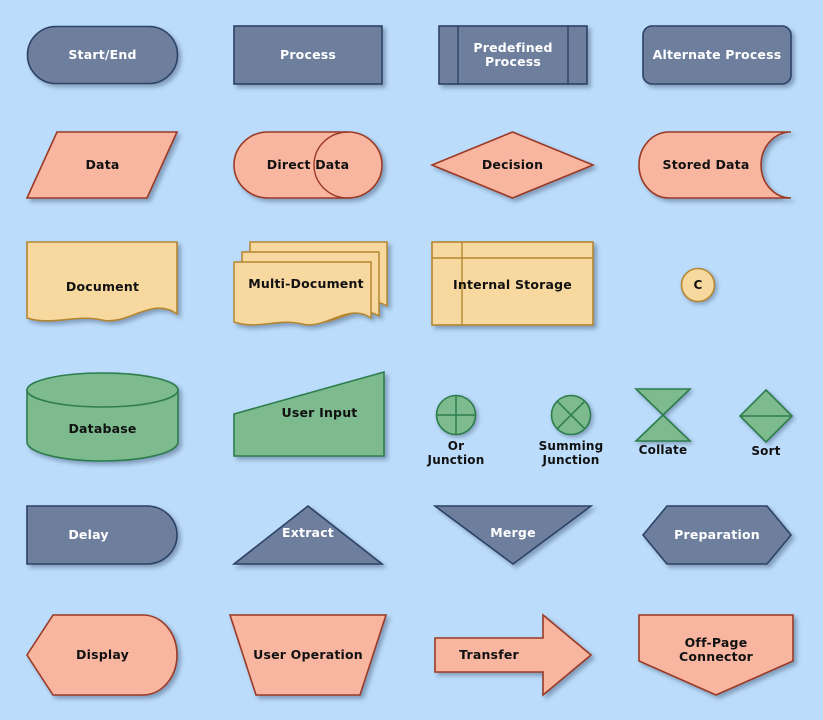  What do you see at coordinates (102, 283) in the screenshot?
I see `shape-document: Document` at bounding box center [102, 283].